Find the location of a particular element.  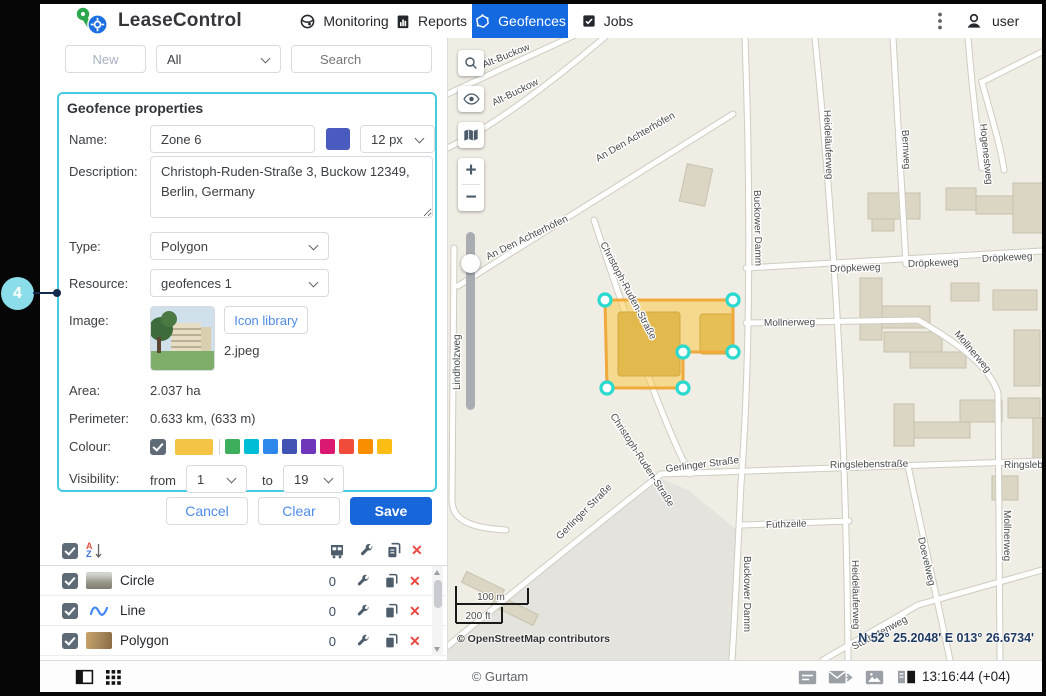

icon-library-button: Icon library is located at coordinates (266, 320).